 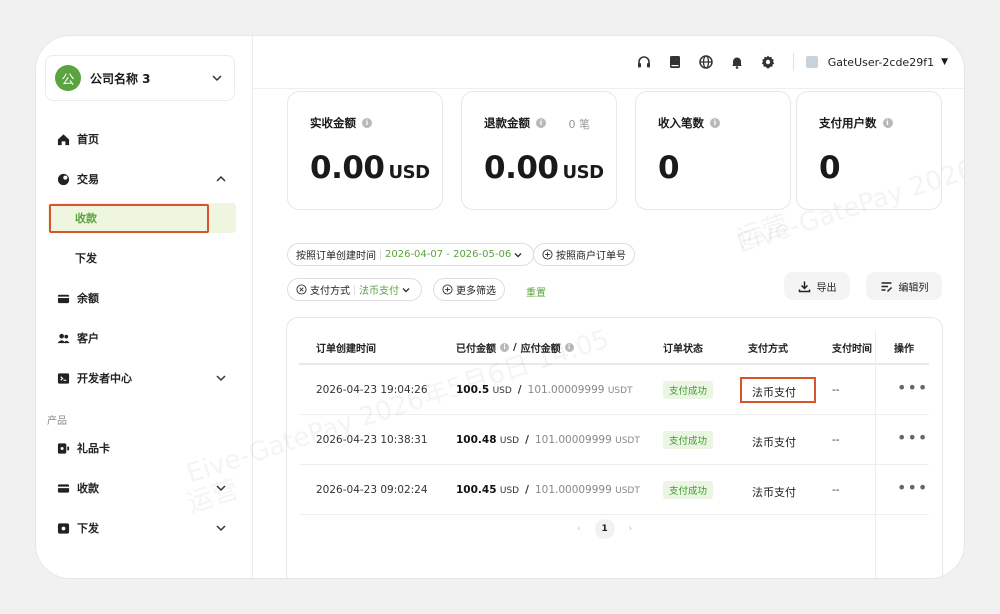 I want to click on page-number: 1, so click(x=604, y=529).